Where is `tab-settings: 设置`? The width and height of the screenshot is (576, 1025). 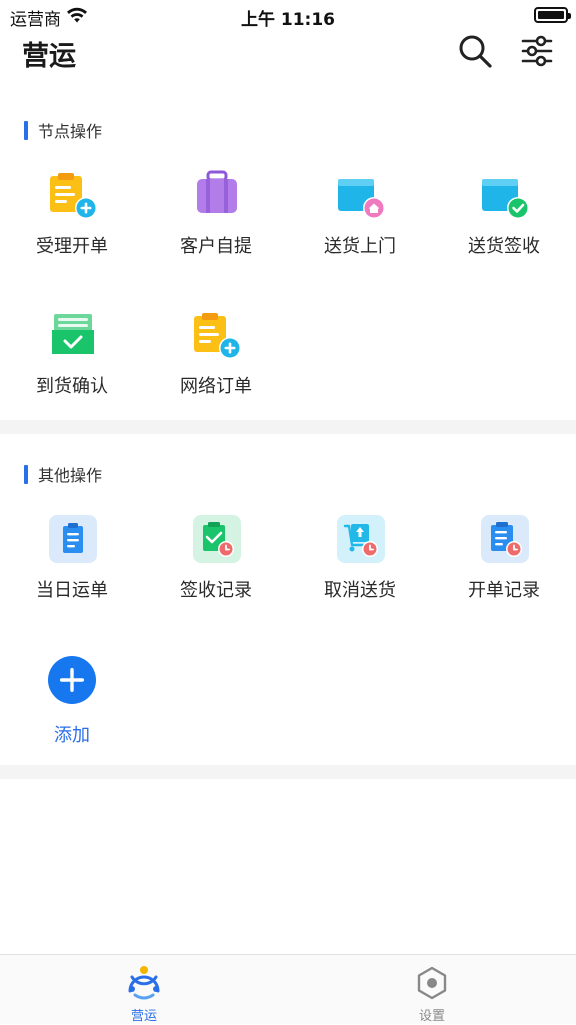
tab-settings: 设置 is located at coordinates (432, 990).